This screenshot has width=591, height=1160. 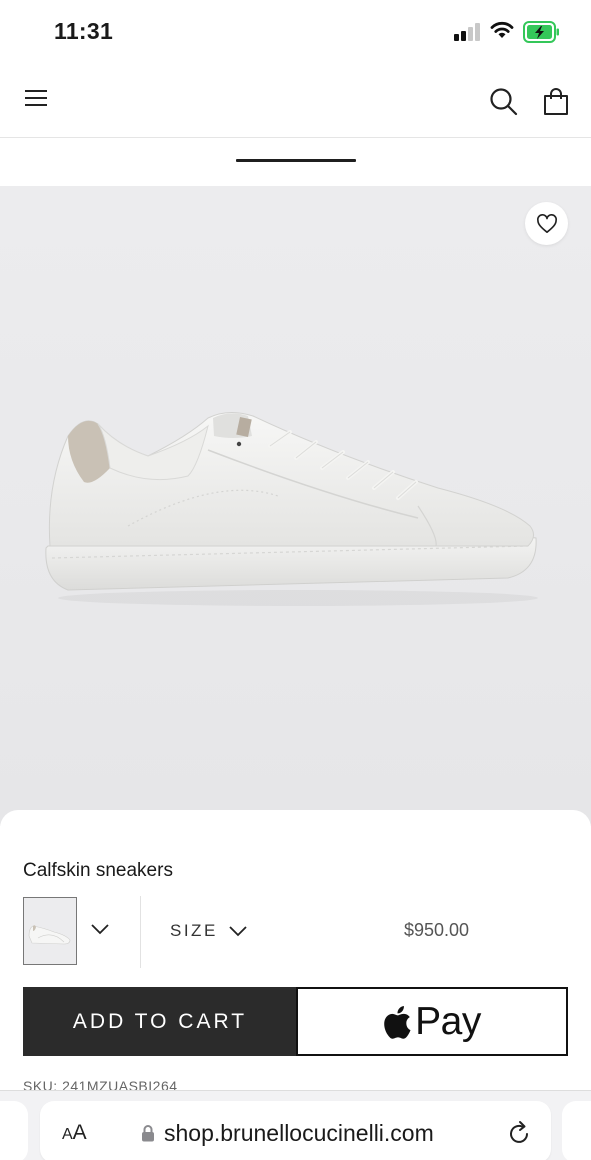 I want to click on active-tab-indicator, so click(x=296, y=160).